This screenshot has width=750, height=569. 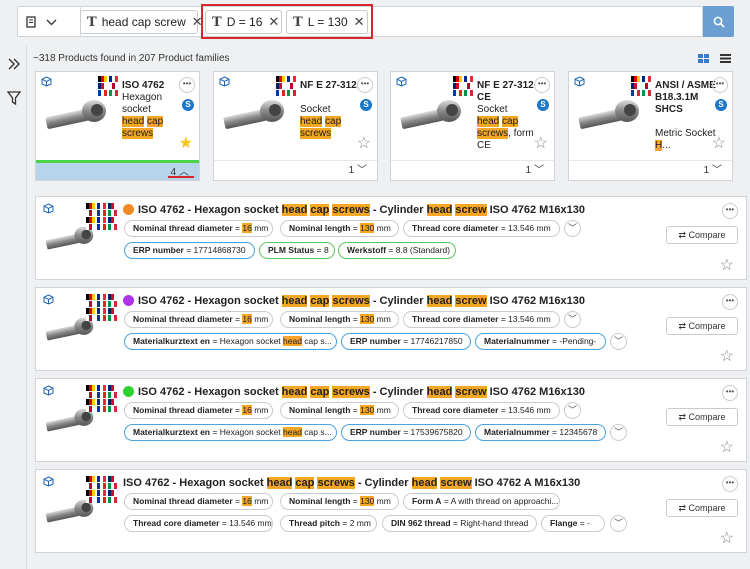 I want to click on card-variant-toggle: 4 ︿, so click(x=117, y=170).